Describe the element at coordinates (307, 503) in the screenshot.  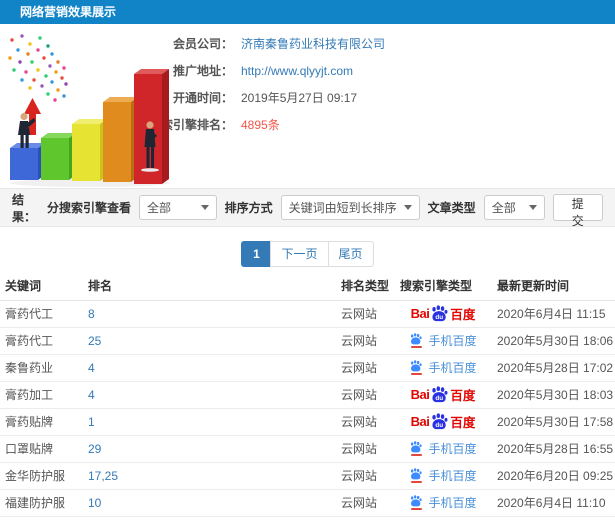
I see `table-row: 福建防护服 10 云网站 手机百度 2020年6月4日 11:10` at that location.